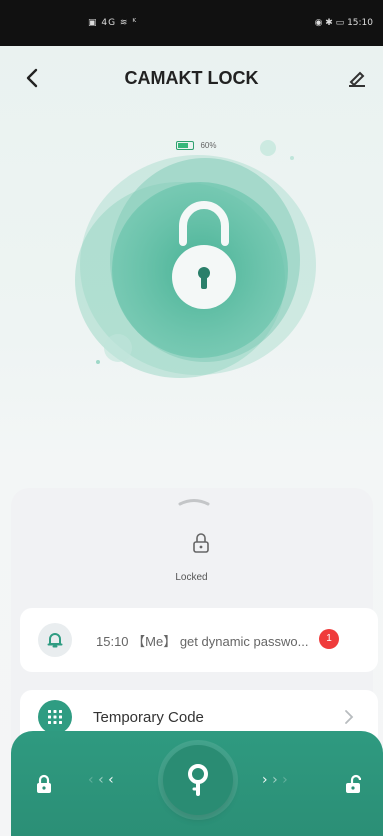  I want to click on arrow-left-1: ‹, so click(91, 780).